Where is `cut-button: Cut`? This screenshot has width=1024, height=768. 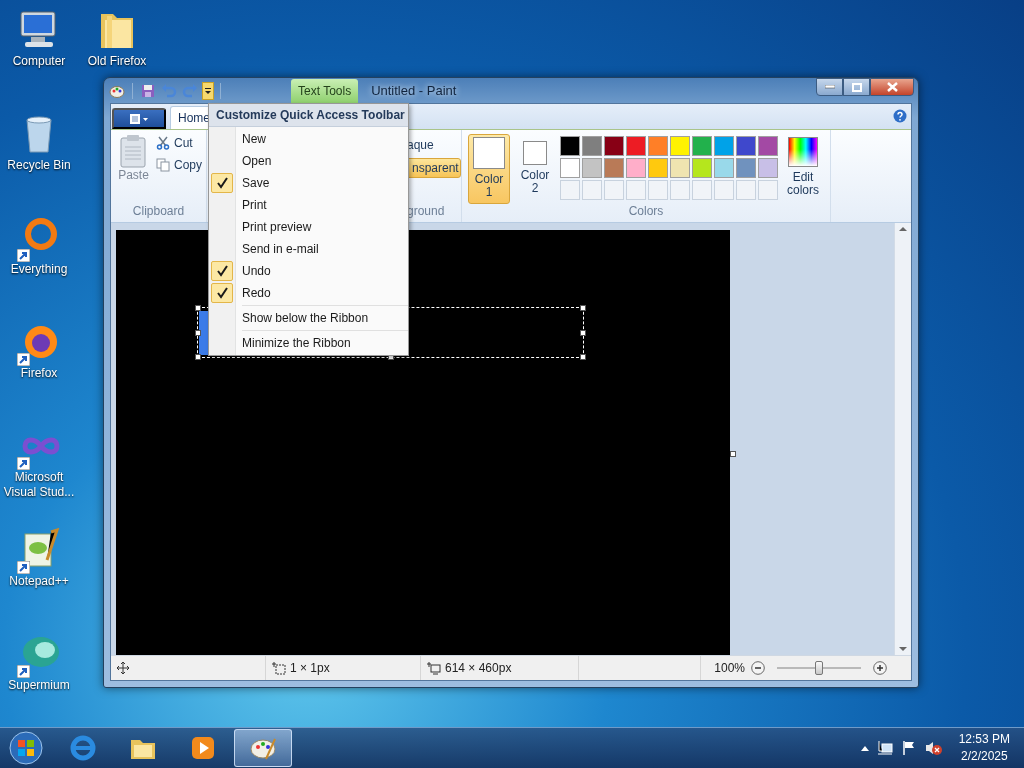 cut-button: Cut is located at coordinates (179, 143).